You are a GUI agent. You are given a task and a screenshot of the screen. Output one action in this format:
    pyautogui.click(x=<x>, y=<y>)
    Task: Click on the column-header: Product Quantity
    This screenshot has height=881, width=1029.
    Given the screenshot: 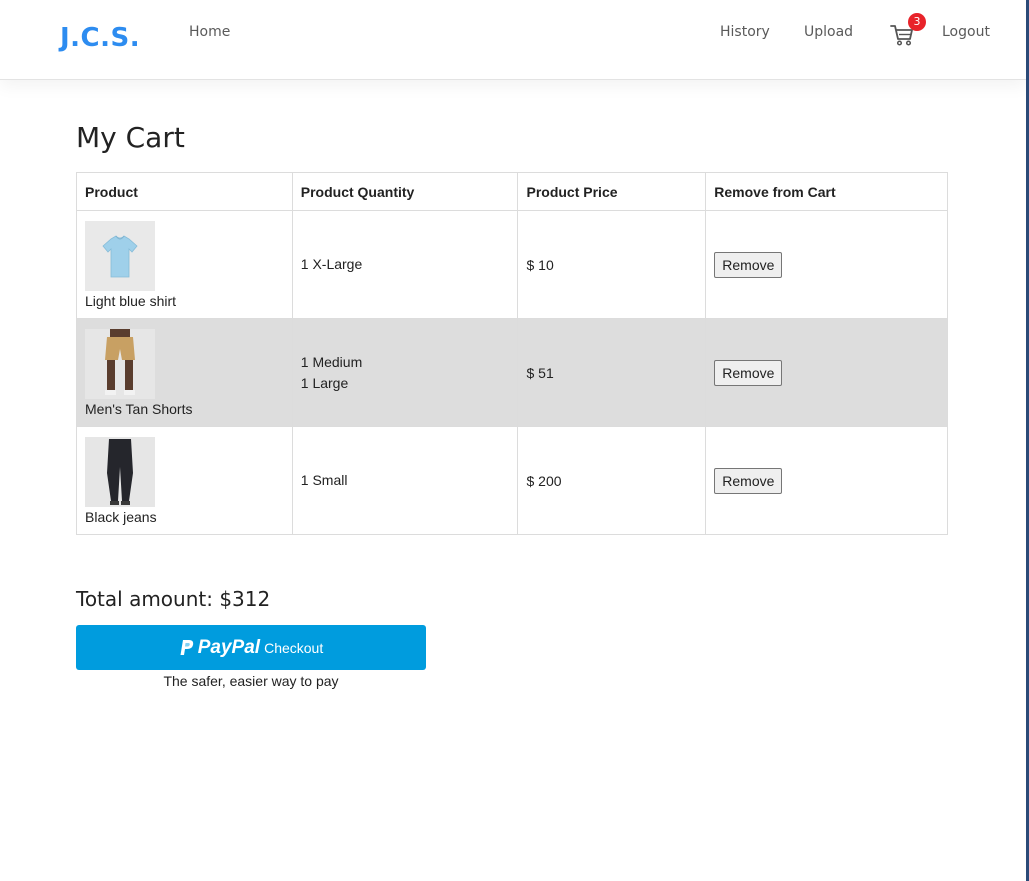 What is the action you would take?
    pyautogui.click(x=405, y=191)
    